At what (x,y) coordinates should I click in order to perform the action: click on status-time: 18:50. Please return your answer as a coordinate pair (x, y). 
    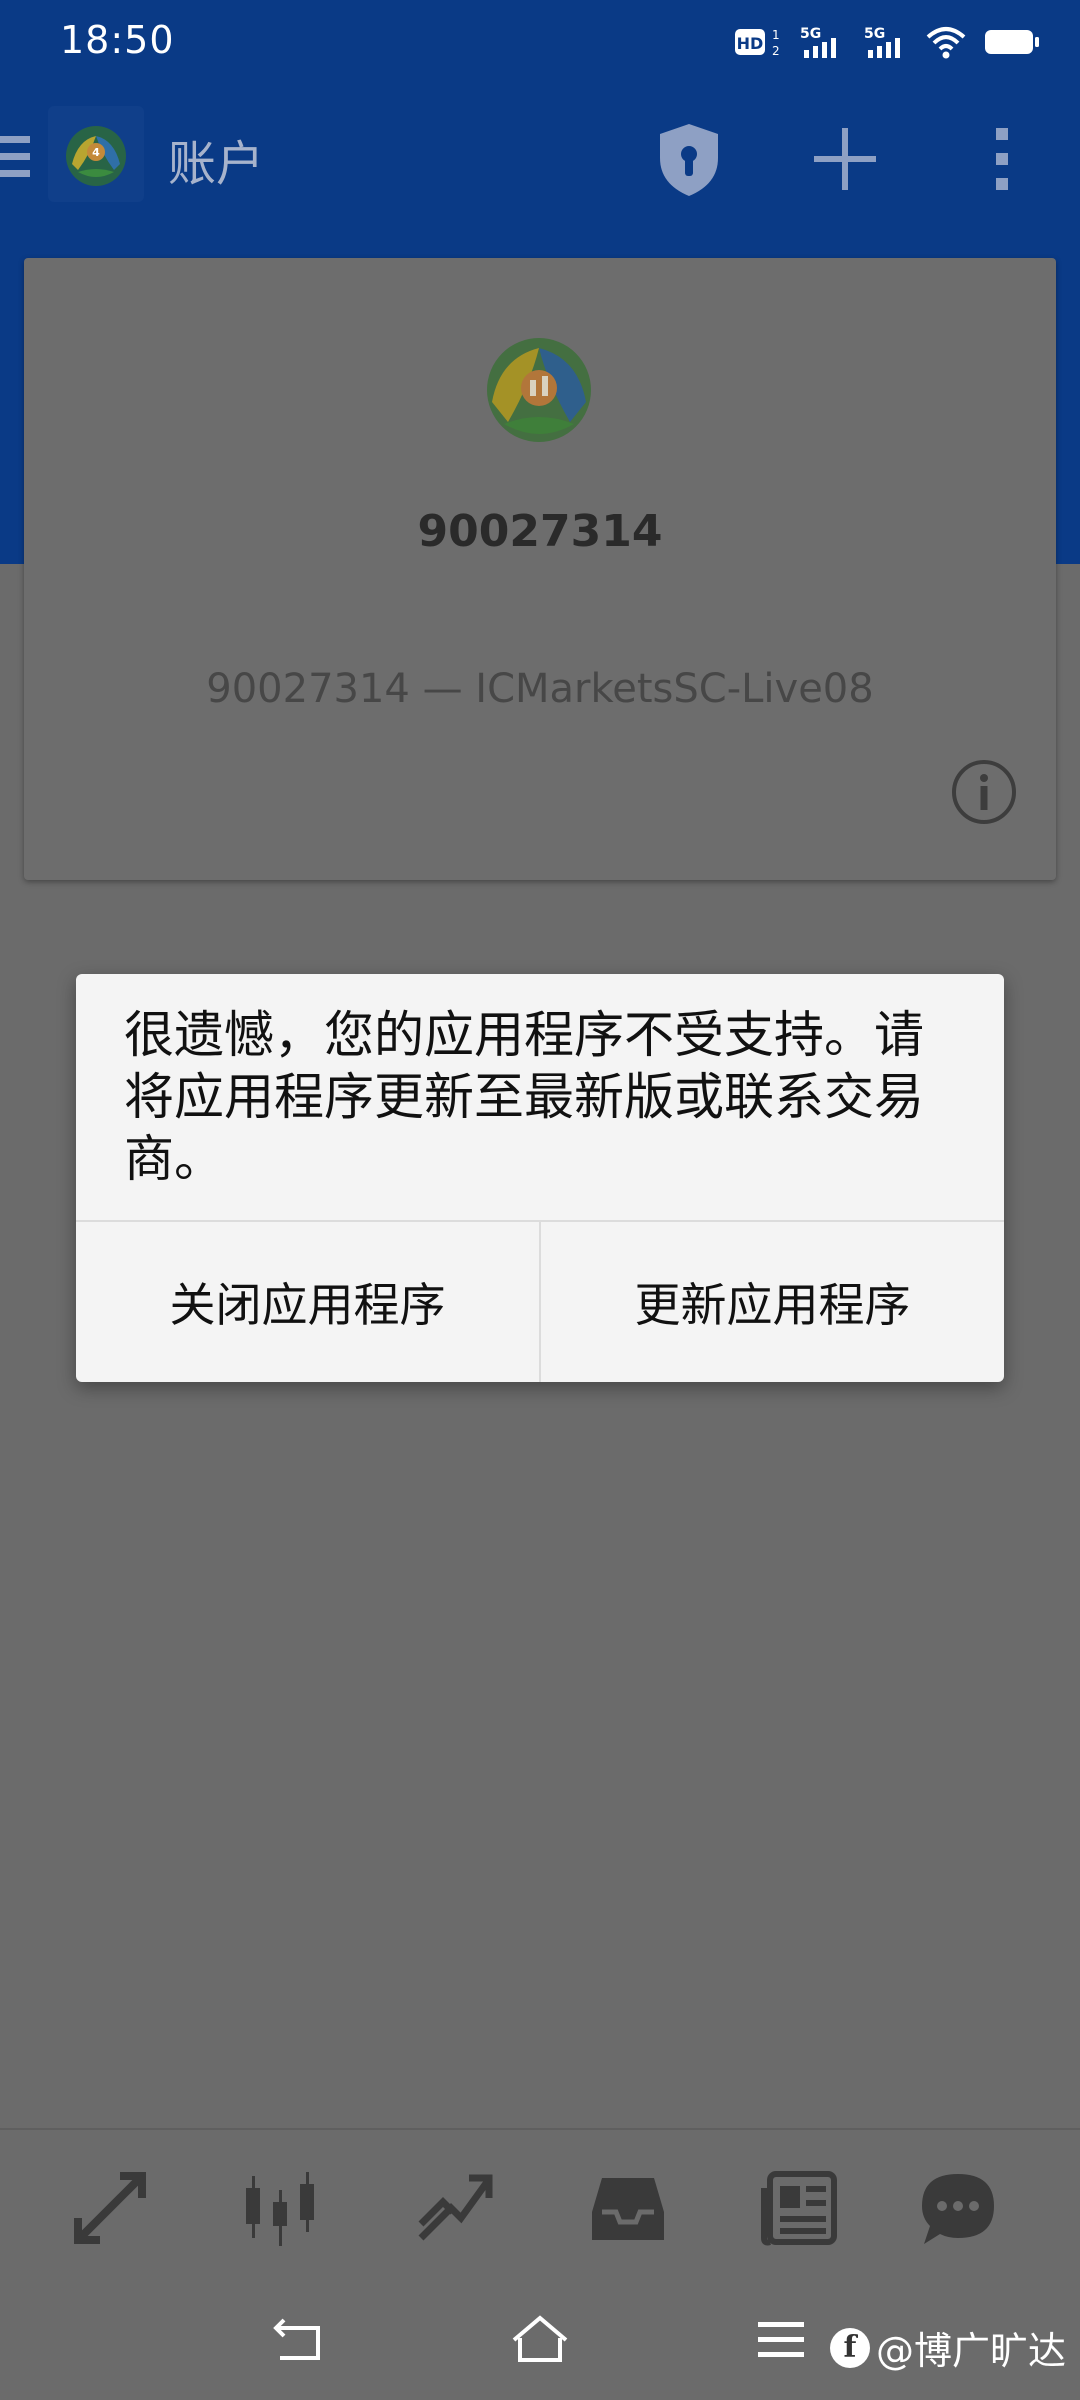
    Looking at the image, I should click on (117, 40).